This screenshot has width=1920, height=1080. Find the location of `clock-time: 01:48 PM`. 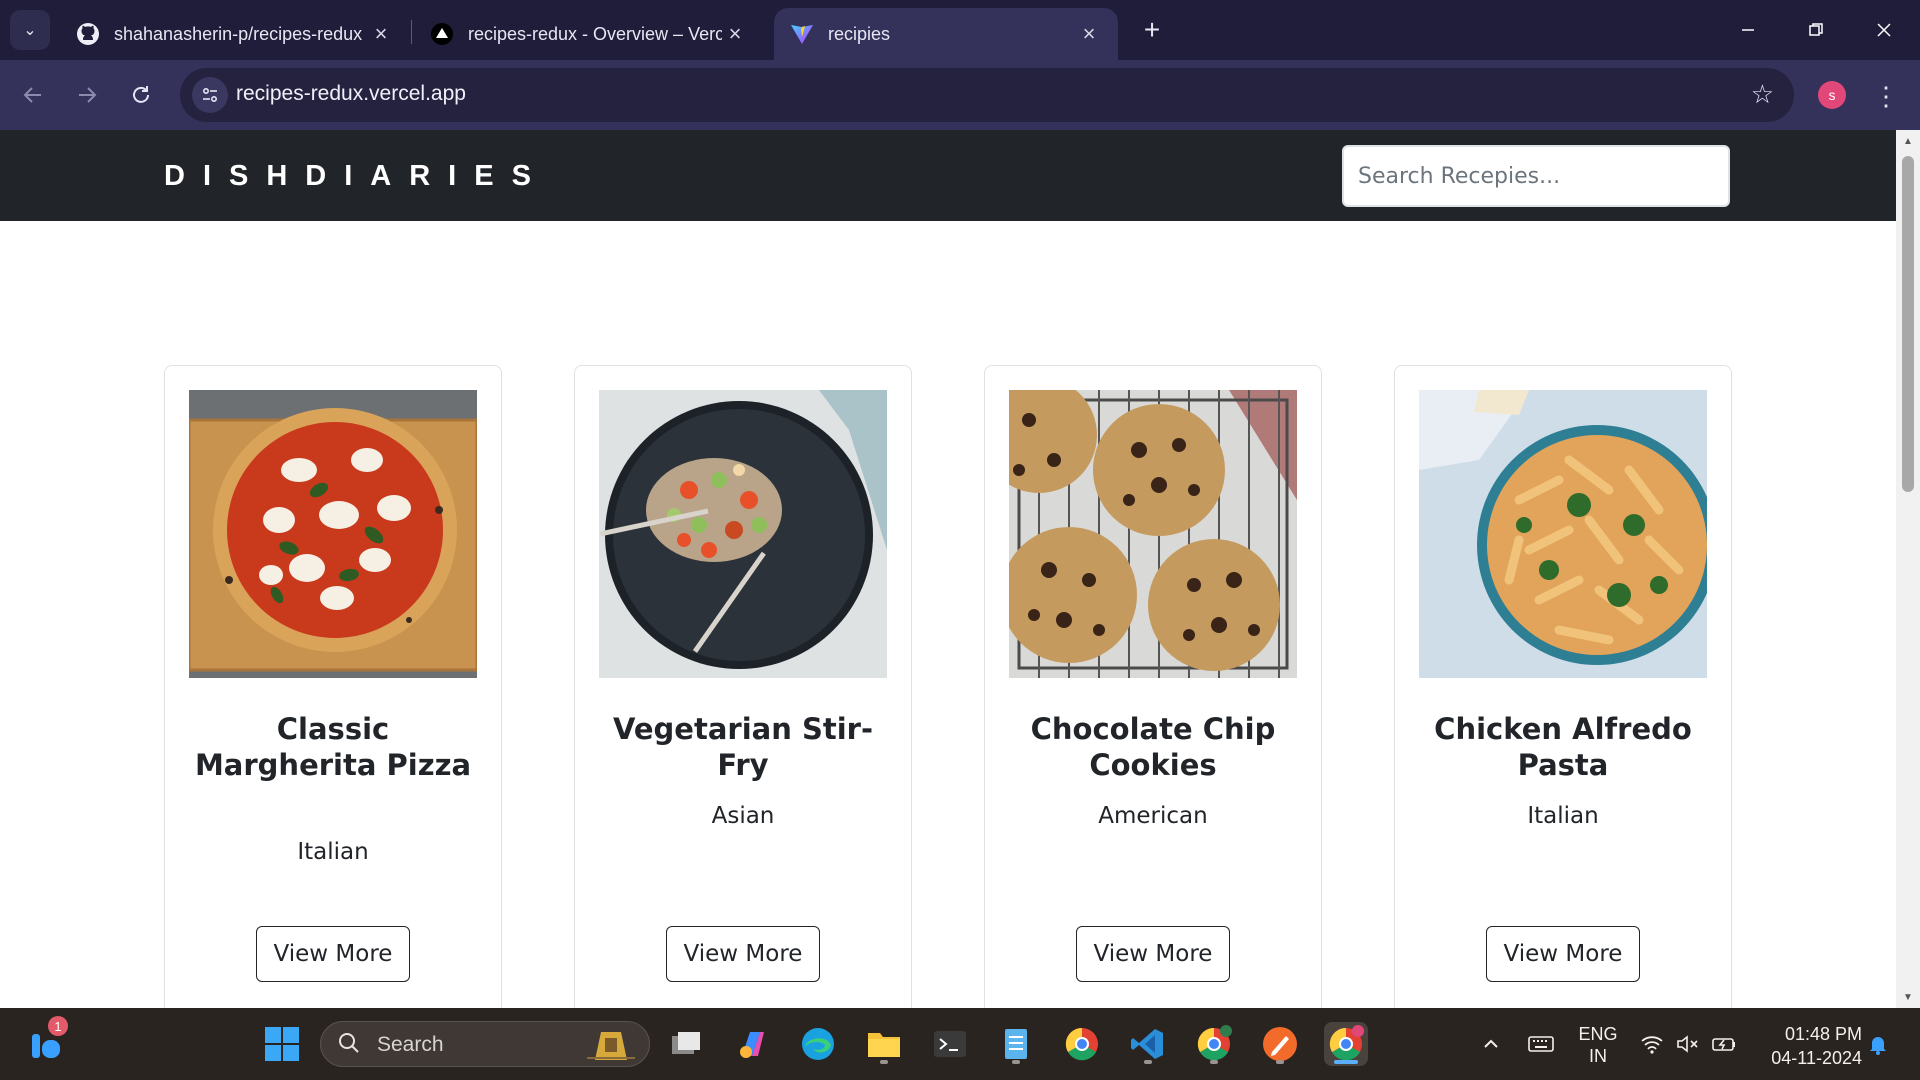

clock-time: 01:48 PM is located at coordinates (1823, 1034).